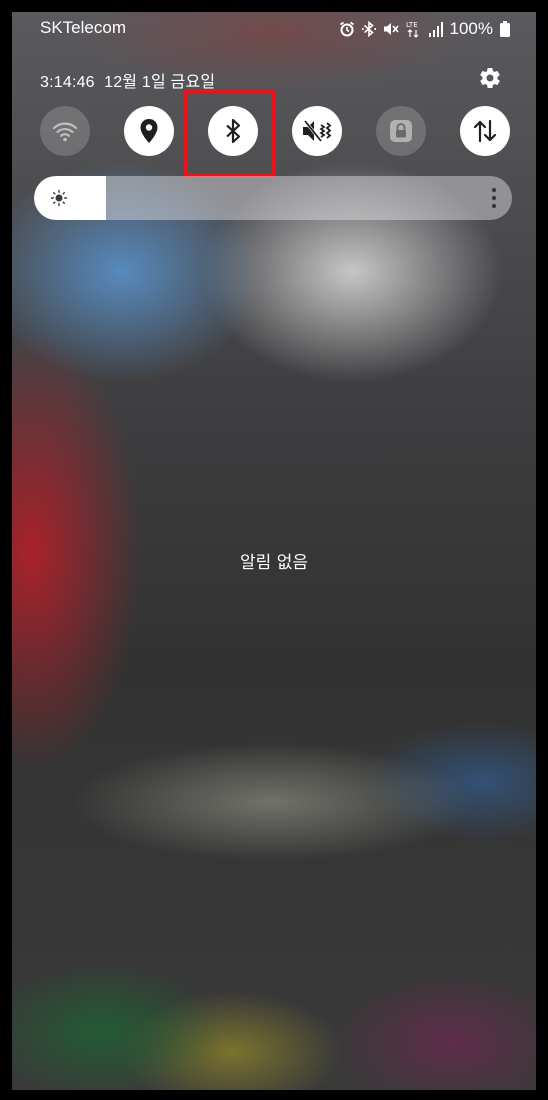  What do you see at coordinates (505, 29) in the screenshot?
I see `battery-icon` at bounding box center [505, 29].